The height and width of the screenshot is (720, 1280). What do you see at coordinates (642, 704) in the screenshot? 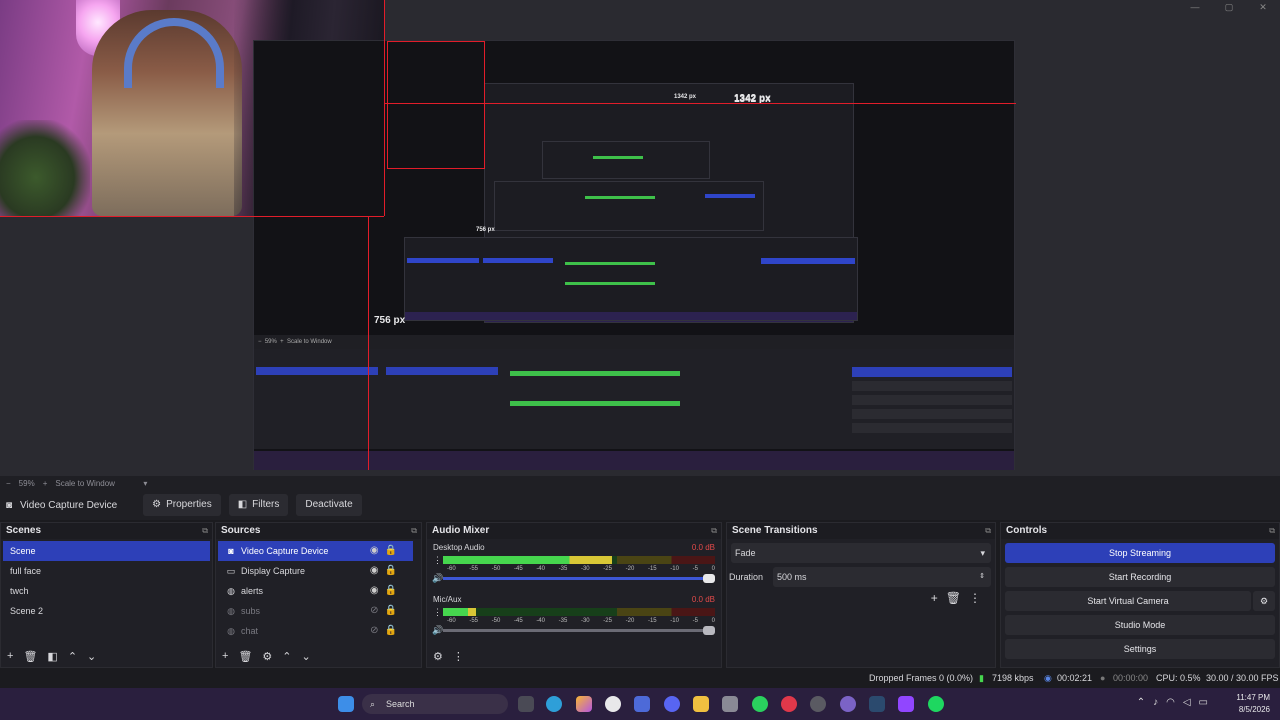
I see `store-icon` at bounding box center [642, 704].